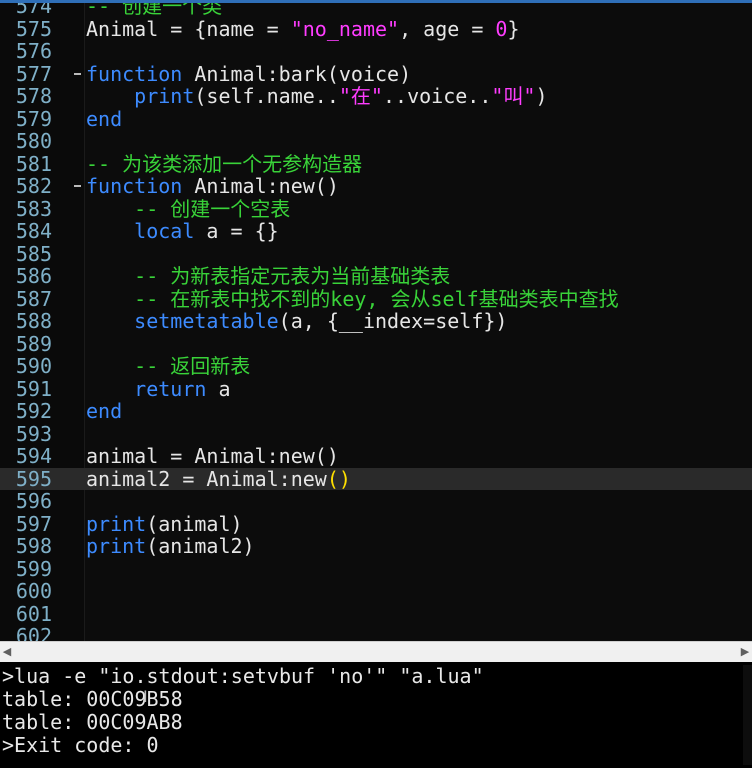 The width and height of the screenshot is (752, 768). What do you see at coordinates (376, 613) in the screenshot?
I see `code-line: 601` at bounding box center [376, 613].